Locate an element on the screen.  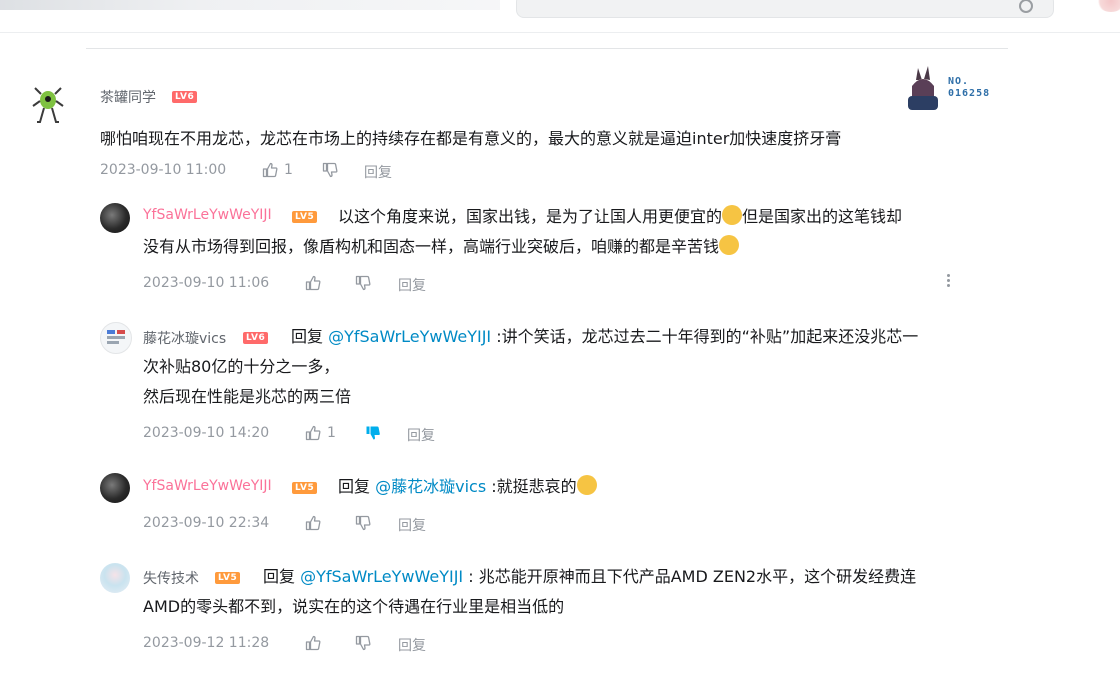
more-icon is located at coordinates (948, 280).